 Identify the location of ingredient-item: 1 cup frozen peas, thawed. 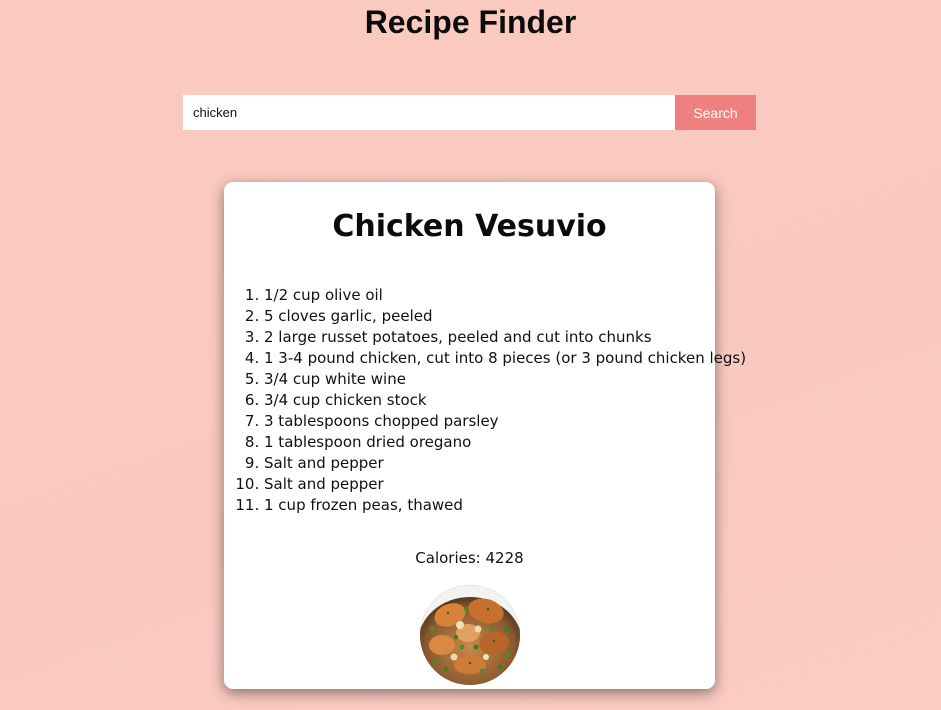
(489, 505).